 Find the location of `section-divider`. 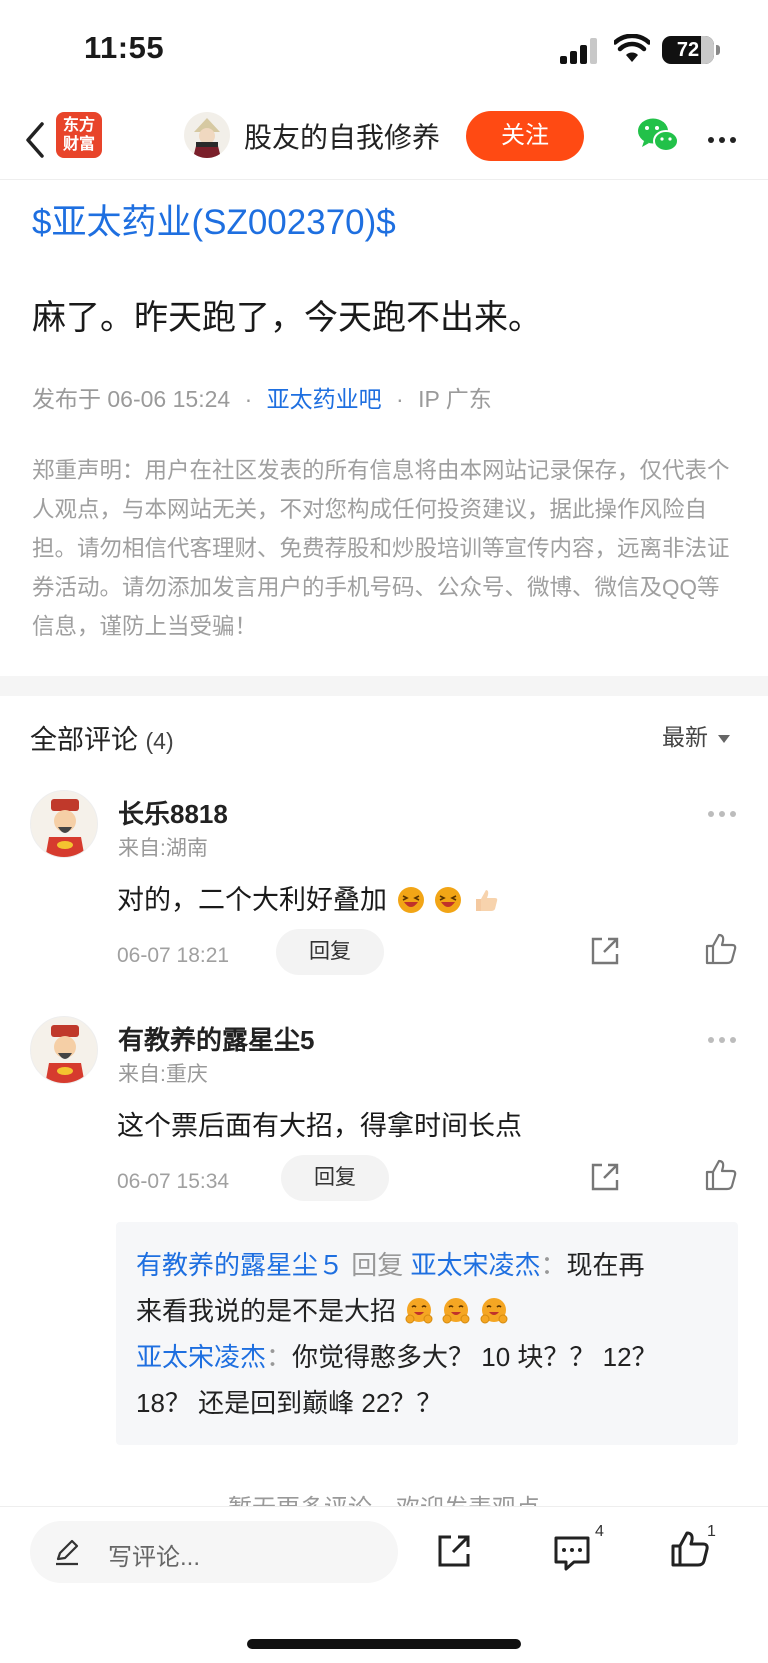

section-divider is located at coordinates (384, 686).